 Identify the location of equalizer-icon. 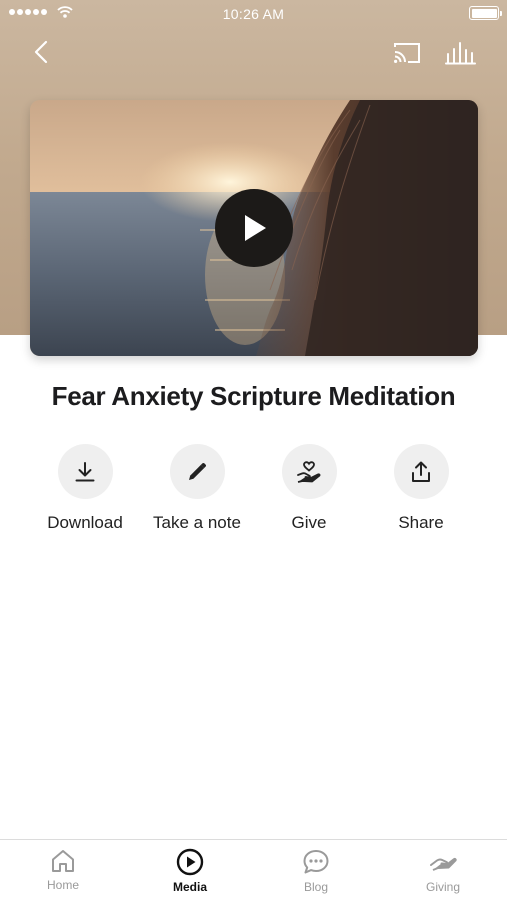
(460, 53).